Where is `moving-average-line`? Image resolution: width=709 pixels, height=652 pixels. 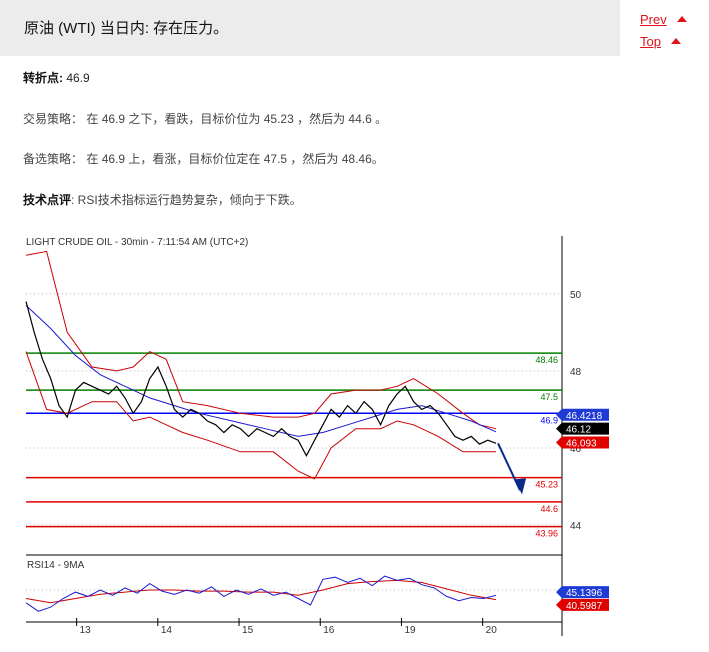
moving-average-line is located at coordinates (261, 371).